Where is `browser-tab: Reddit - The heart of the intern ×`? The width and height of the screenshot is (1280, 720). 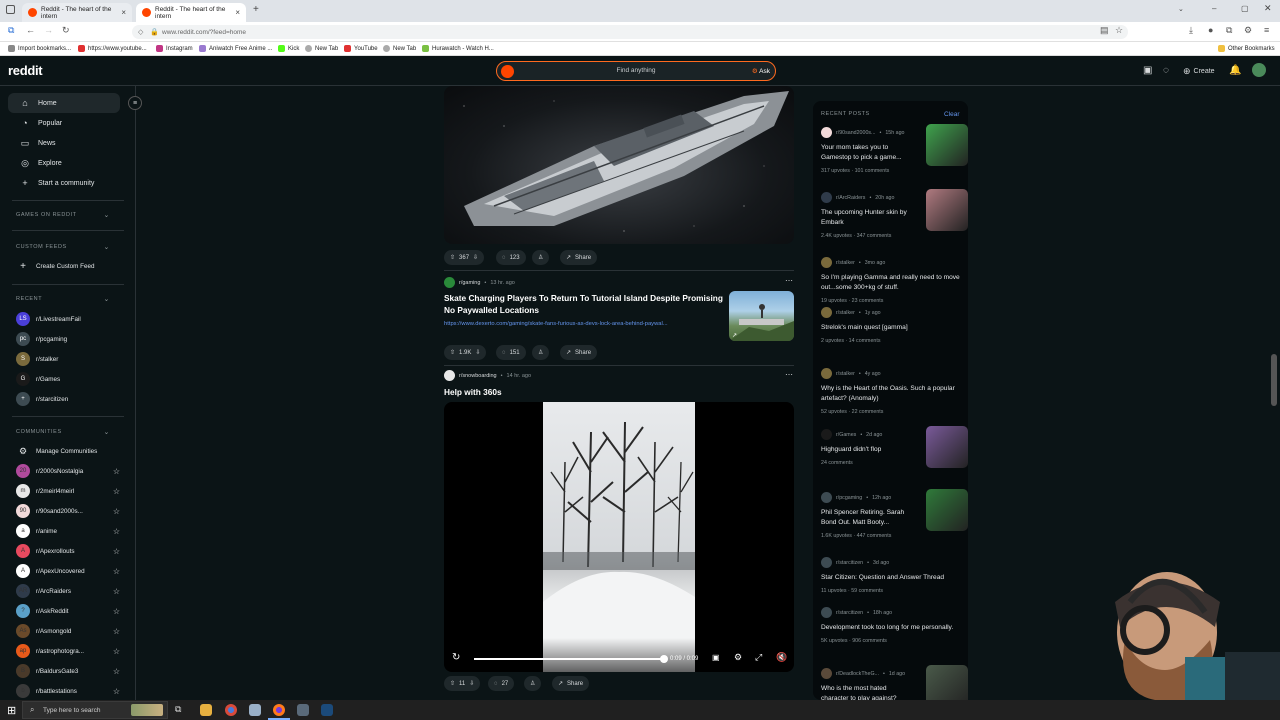 browser-tab: Reddit - The heart of the intern × is located at coordinates (77, 12).